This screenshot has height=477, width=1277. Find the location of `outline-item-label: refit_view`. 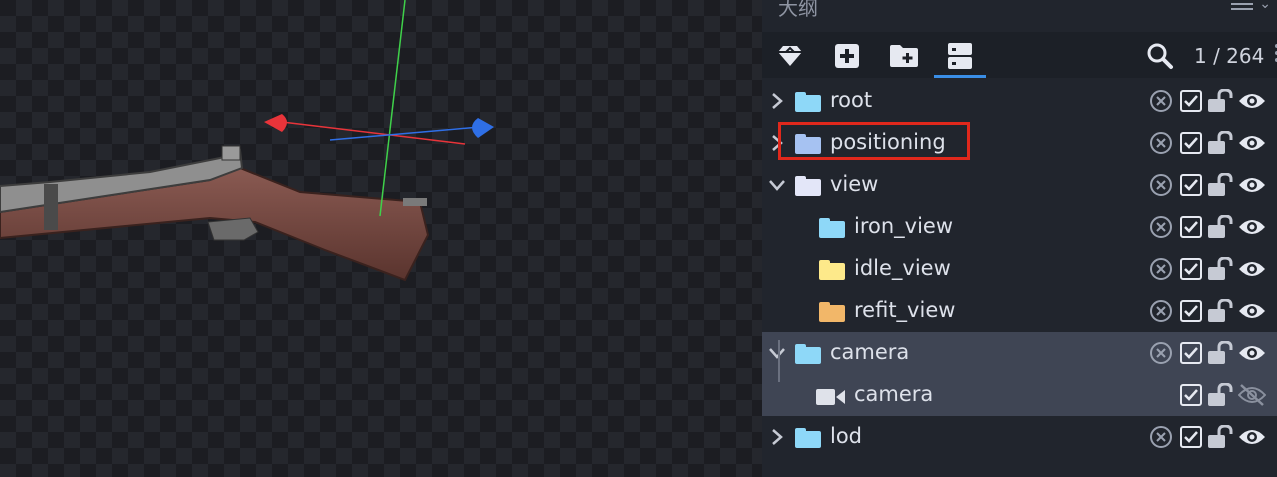

outline-item-label: refit_view is located at coordinates (905, 310).